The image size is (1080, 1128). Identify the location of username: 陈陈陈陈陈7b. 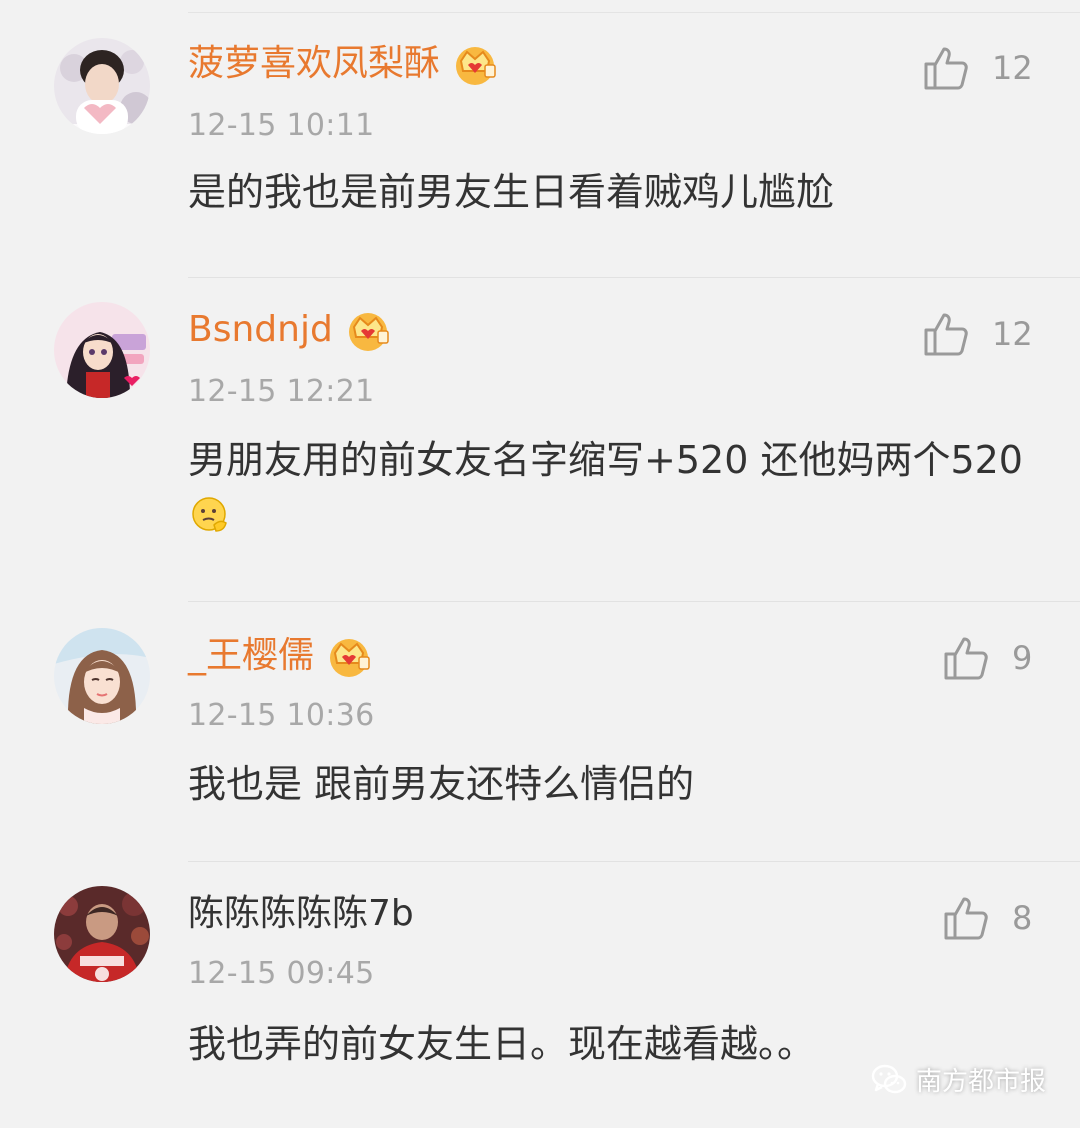
(301, 914).